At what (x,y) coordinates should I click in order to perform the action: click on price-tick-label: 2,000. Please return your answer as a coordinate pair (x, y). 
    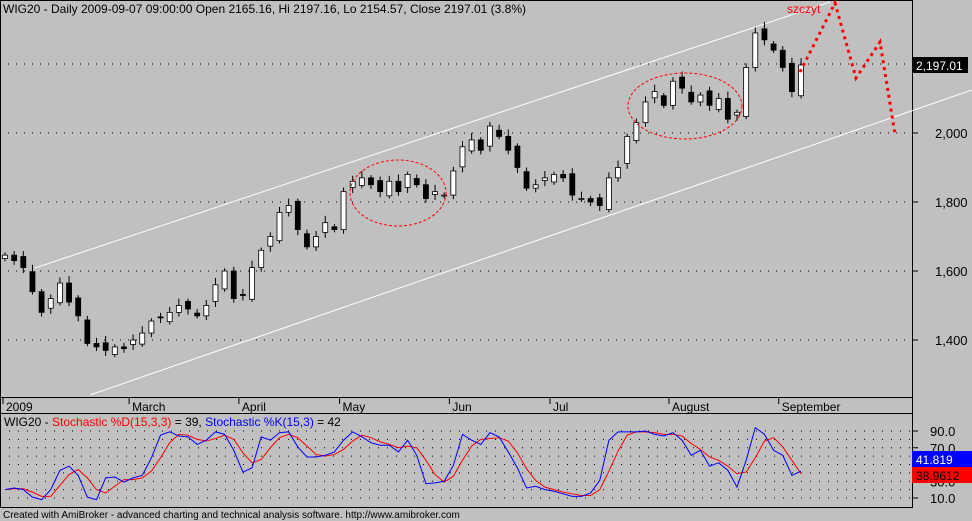
    Looking at the image, I should click on (951, 133).